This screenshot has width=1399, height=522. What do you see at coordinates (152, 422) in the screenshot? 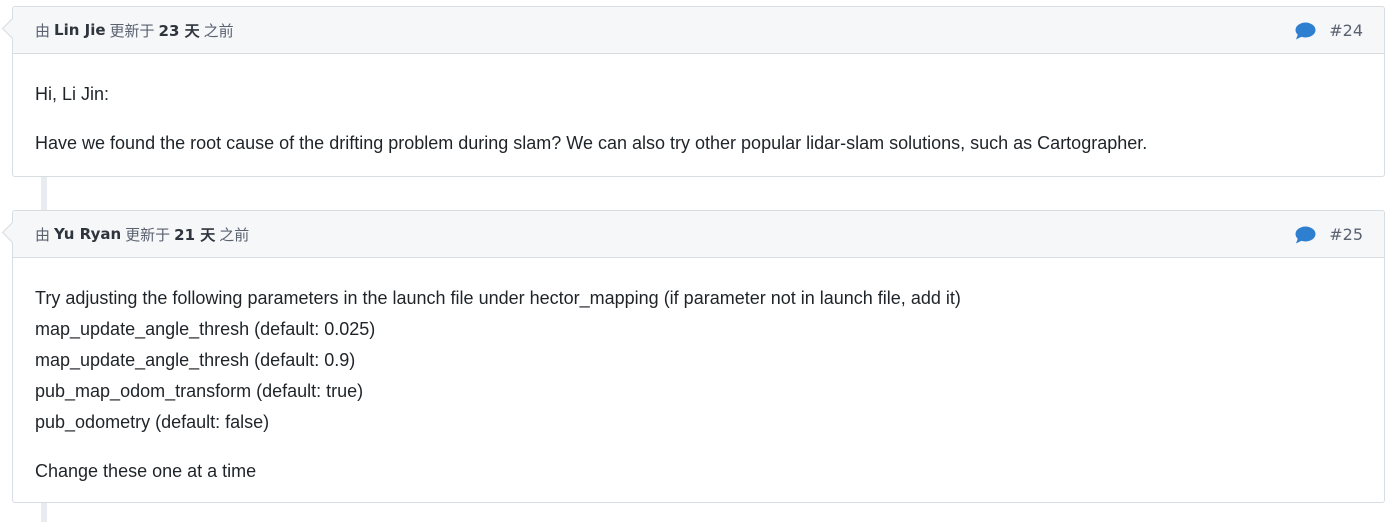
I see `note-line: pub_odometry (default: false)` at bounding box center [152, 422].